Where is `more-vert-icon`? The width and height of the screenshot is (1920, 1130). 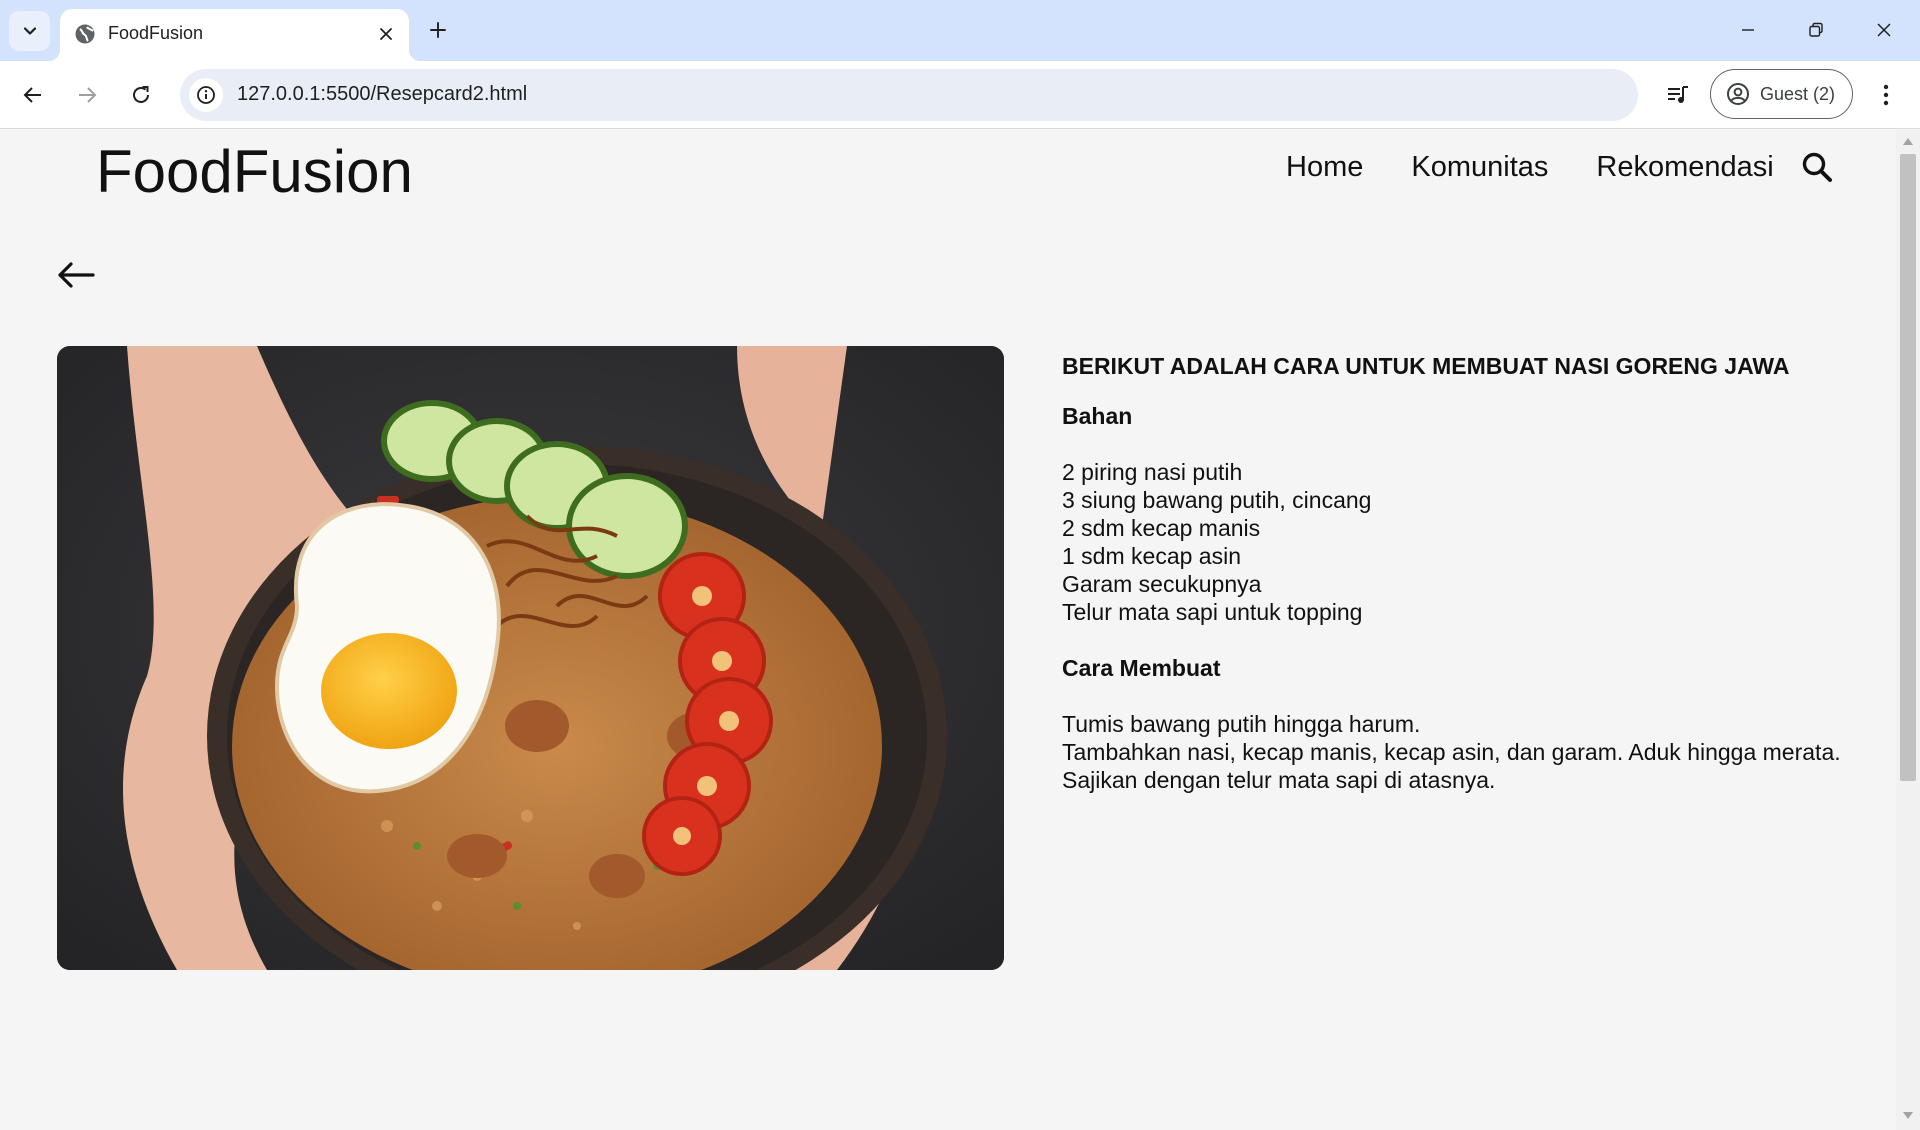
more-vert-icon is located at coordinates (1886, 95).